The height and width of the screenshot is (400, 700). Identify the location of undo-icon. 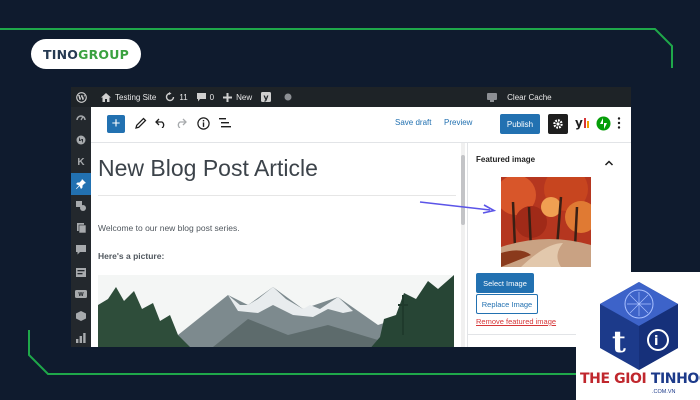
(161, 123).